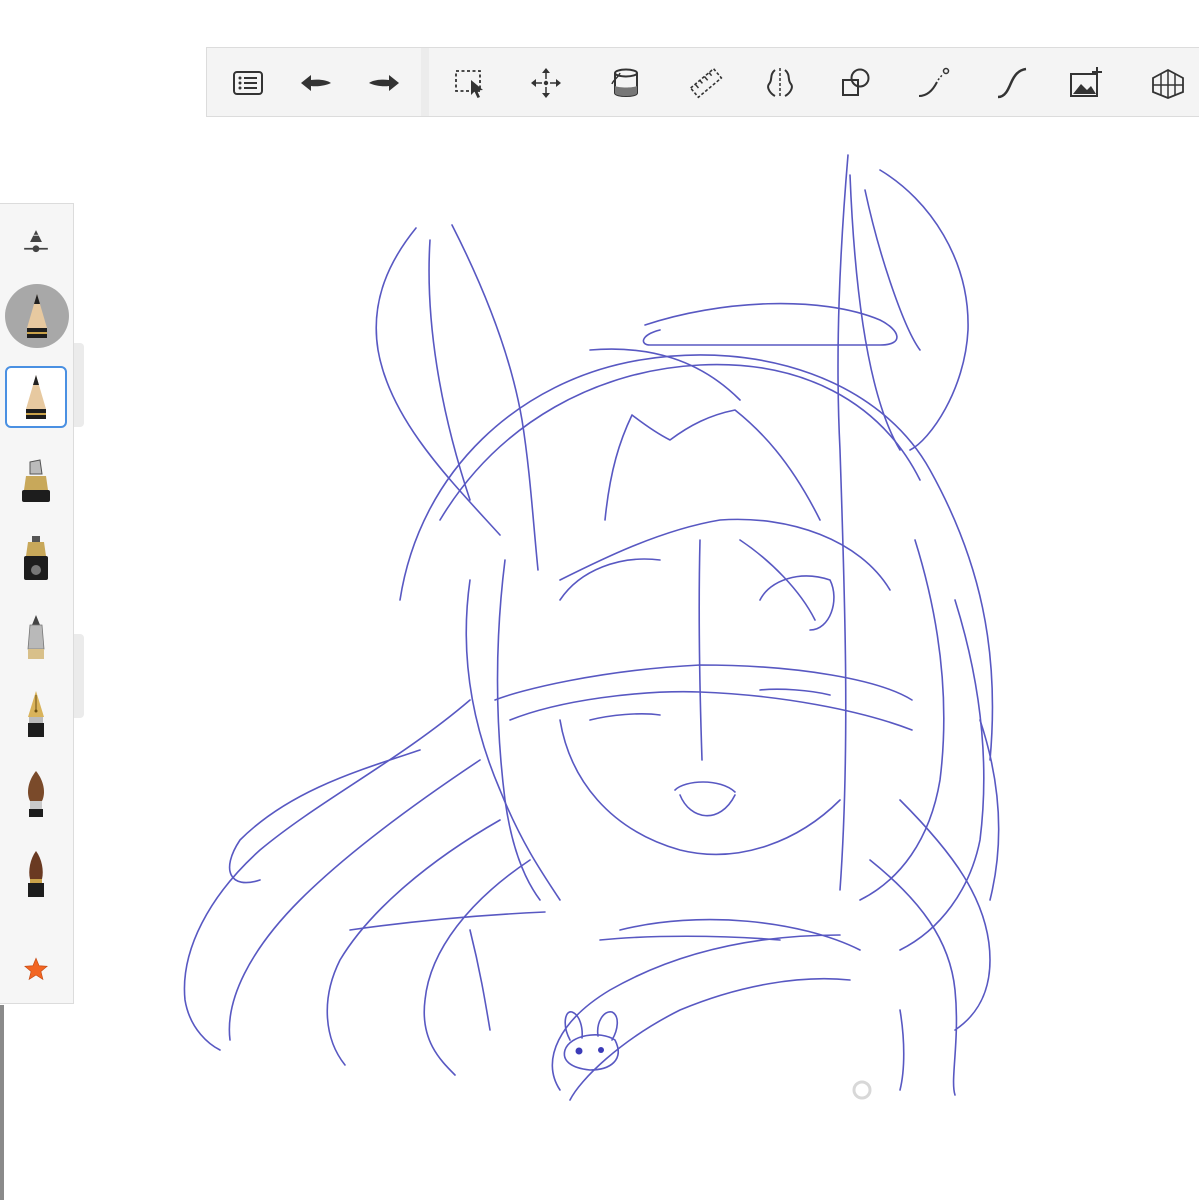 The height and width of the screenshot is (1200, 1199). I want to click on menu-button, so click(248, 83).